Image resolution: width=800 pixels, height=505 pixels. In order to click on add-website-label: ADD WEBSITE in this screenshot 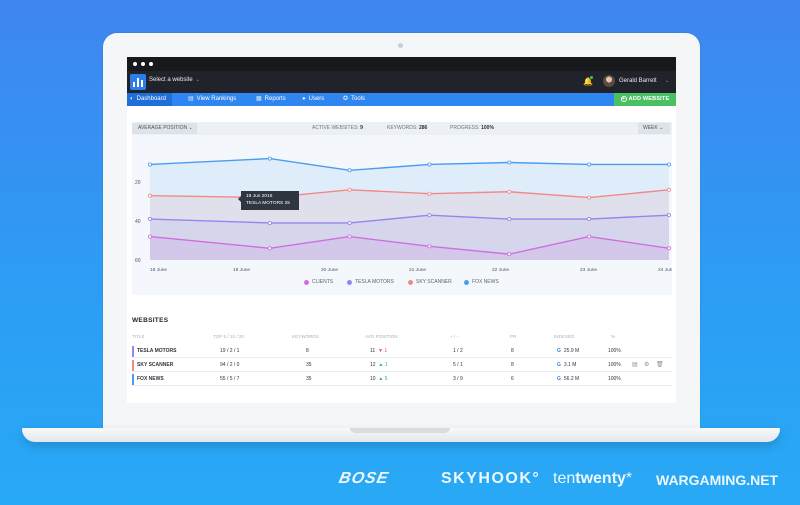, I will do `click(649, 99)`.